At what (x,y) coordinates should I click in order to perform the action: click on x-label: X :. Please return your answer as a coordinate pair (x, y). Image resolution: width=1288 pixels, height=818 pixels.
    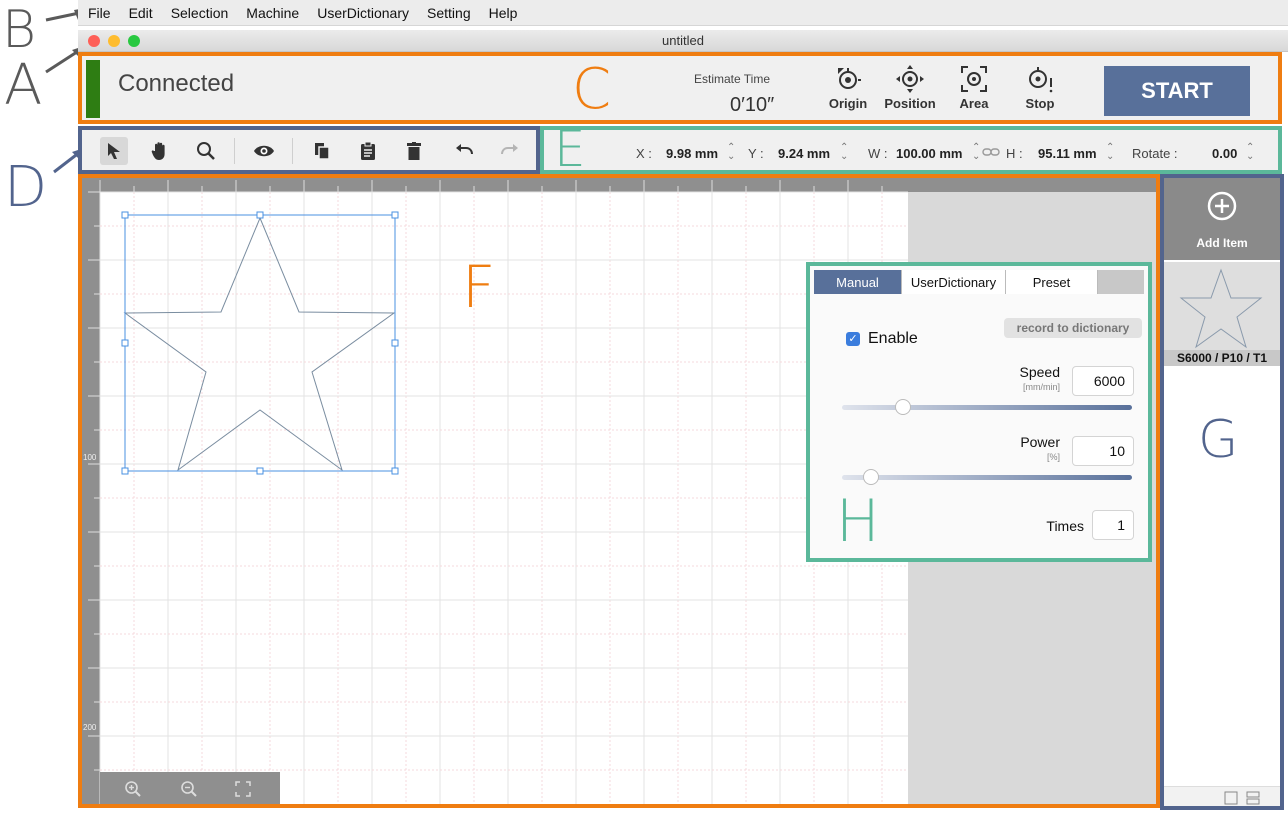
    Looking at the image, I should click on (644, 153).